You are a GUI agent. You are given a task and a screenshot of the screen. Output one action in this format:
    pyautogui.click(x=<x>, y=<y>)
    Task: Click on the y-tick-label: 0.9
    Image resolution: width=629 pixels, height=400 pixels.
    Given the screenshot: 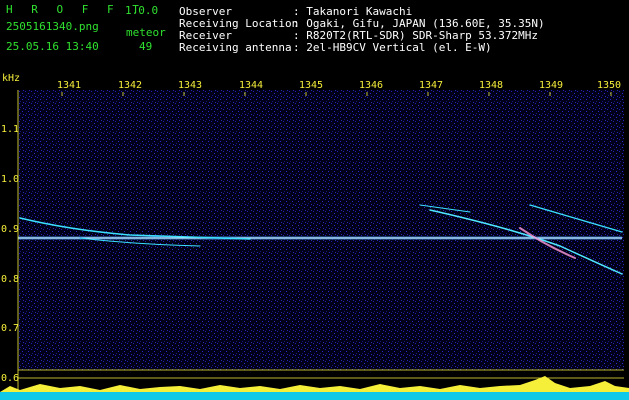 What is the action you would take?
    pyautogui.click(x=10, y=229)
    